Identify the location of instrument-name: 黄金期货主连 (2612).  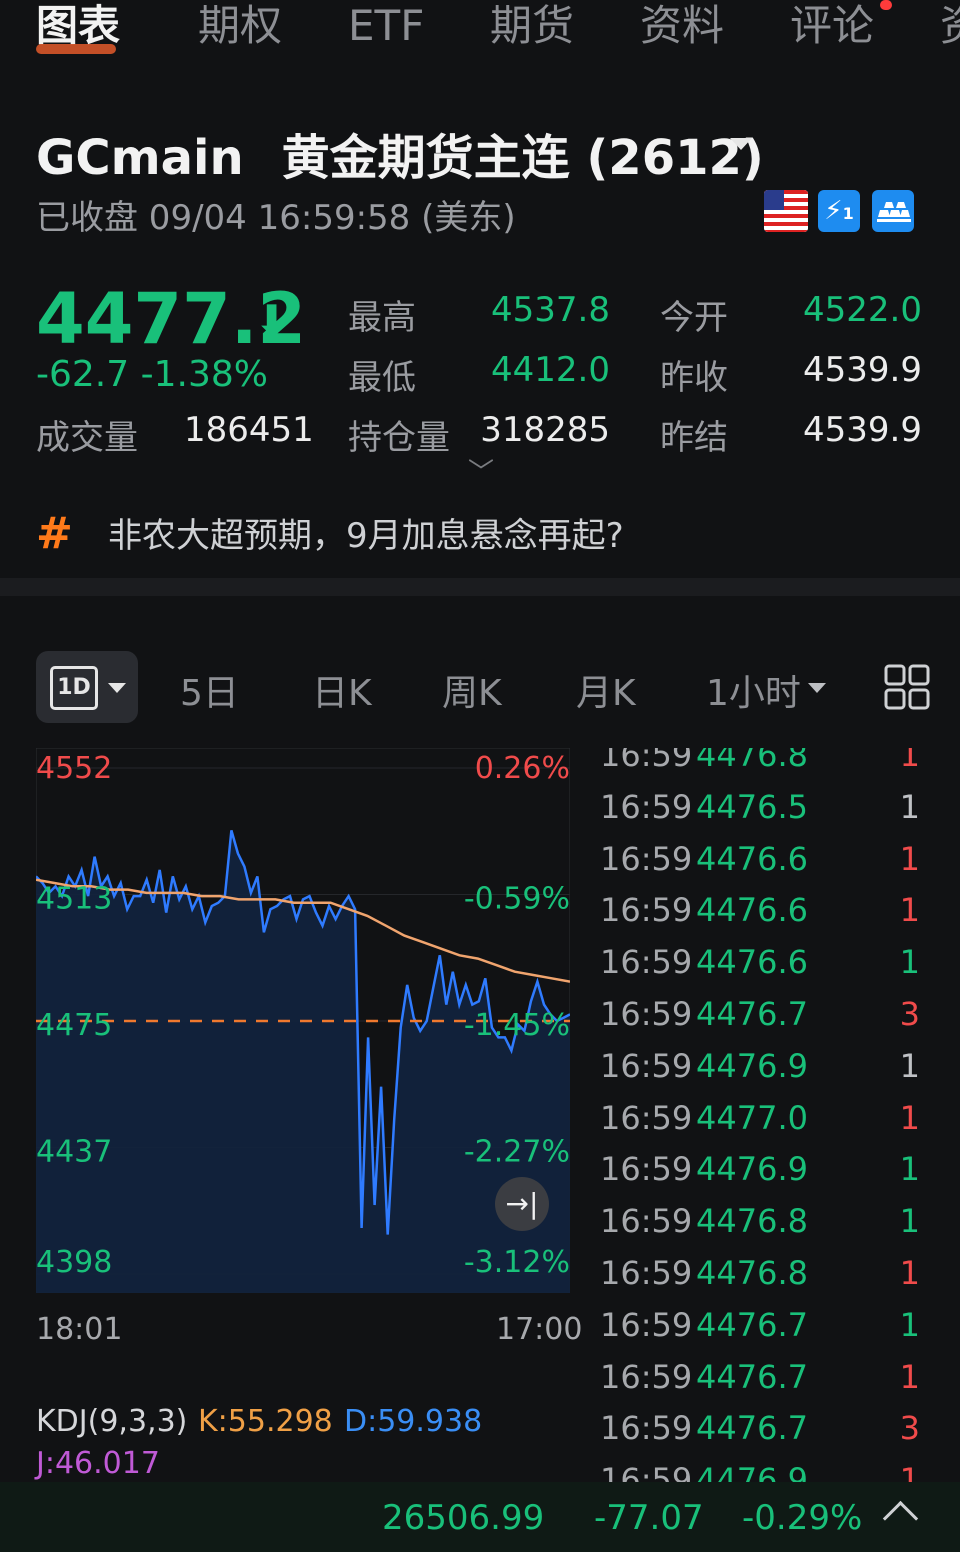
(522, 158).